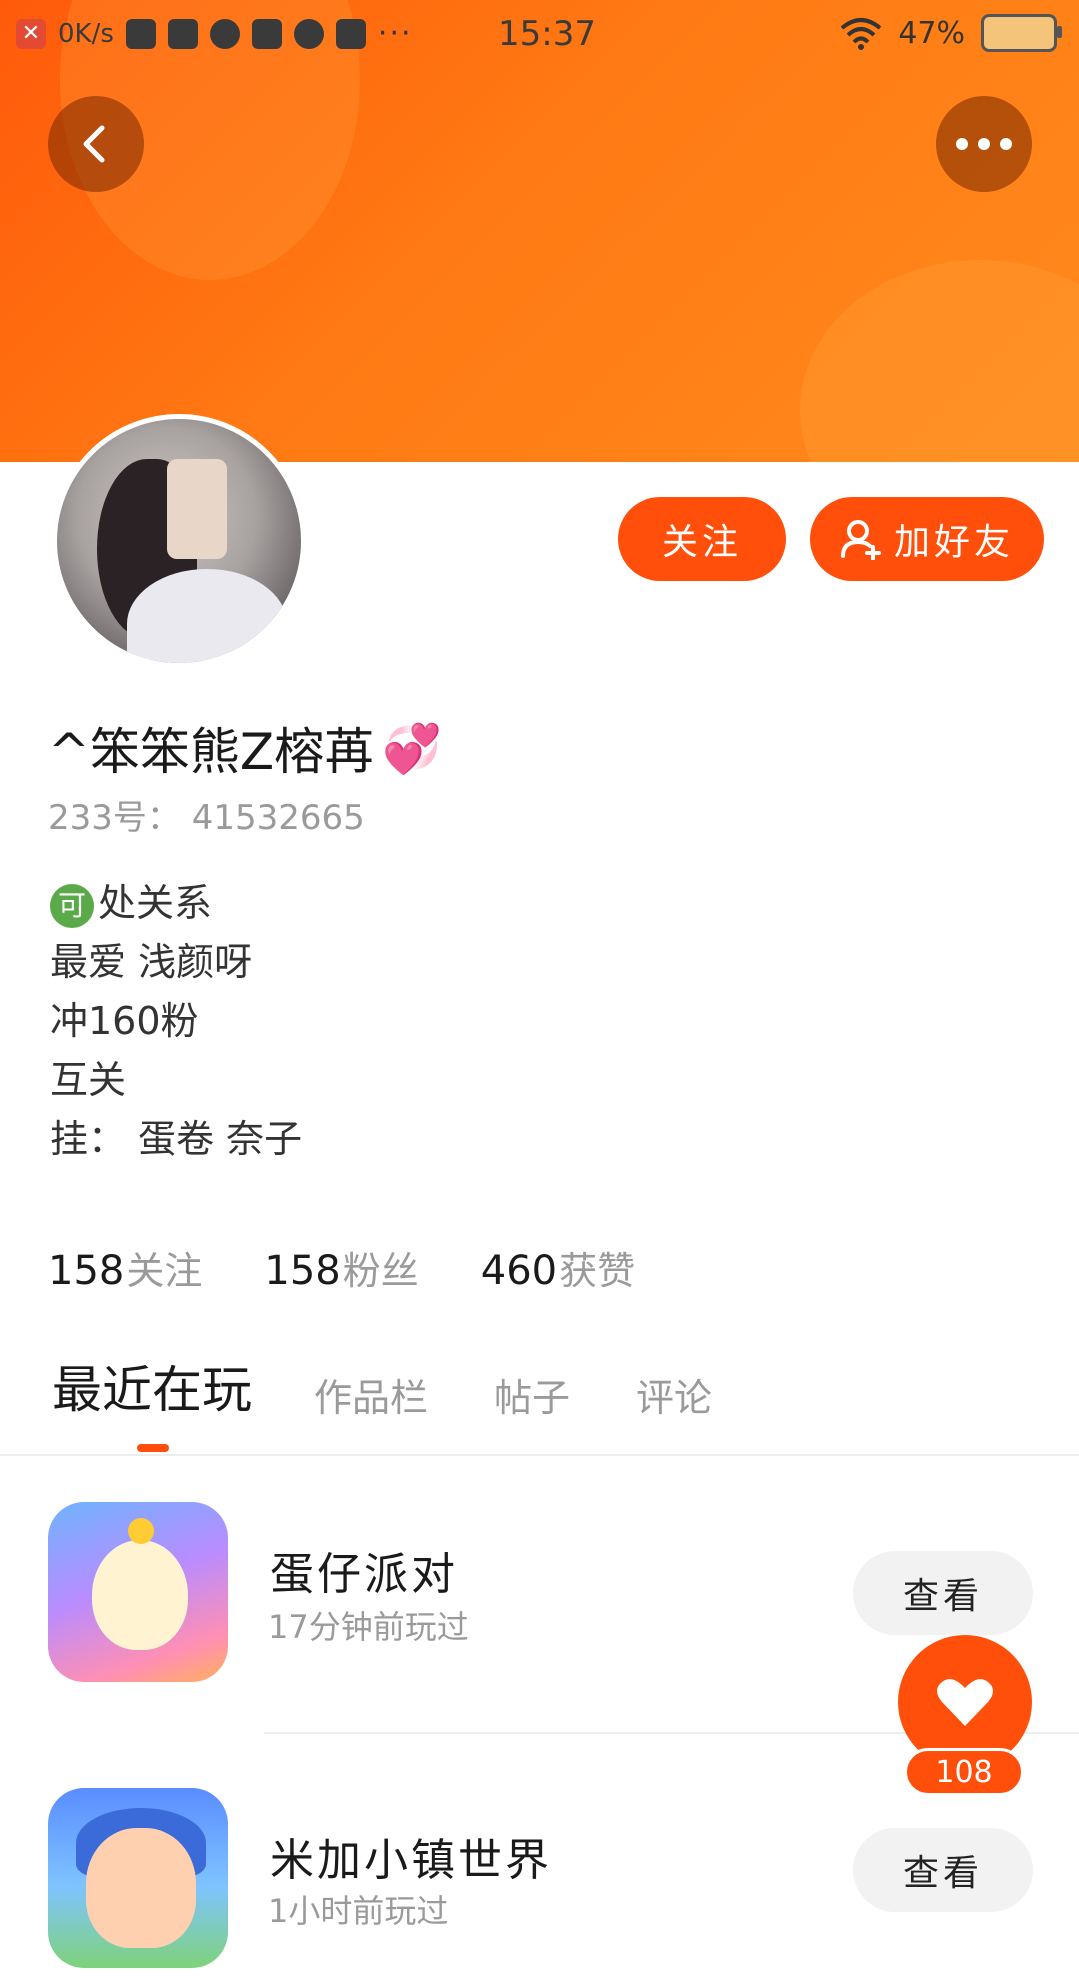  Describe the element at coordinates (72, 905) in the screenshot. I see `ke-badge-icon: 可` at that location.